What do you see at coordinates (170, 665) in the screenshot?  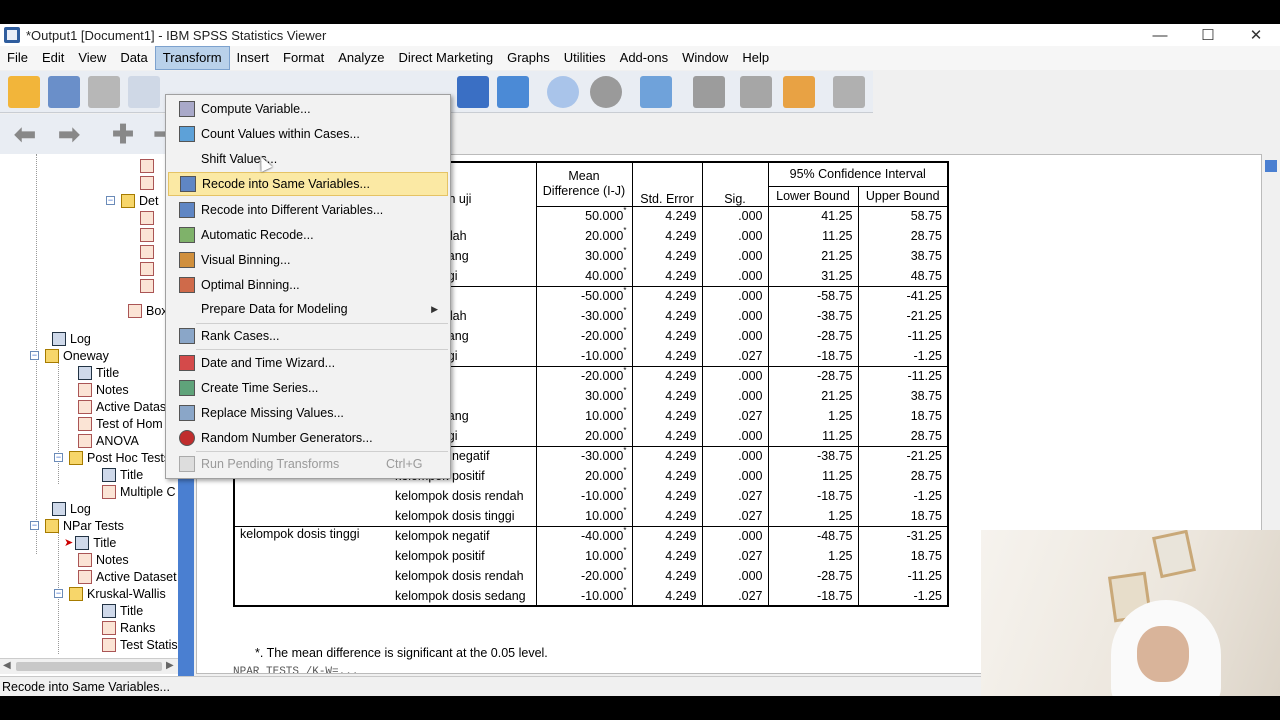 I see `scroll-right-icon: ▶` at bounding box center [170, 665].